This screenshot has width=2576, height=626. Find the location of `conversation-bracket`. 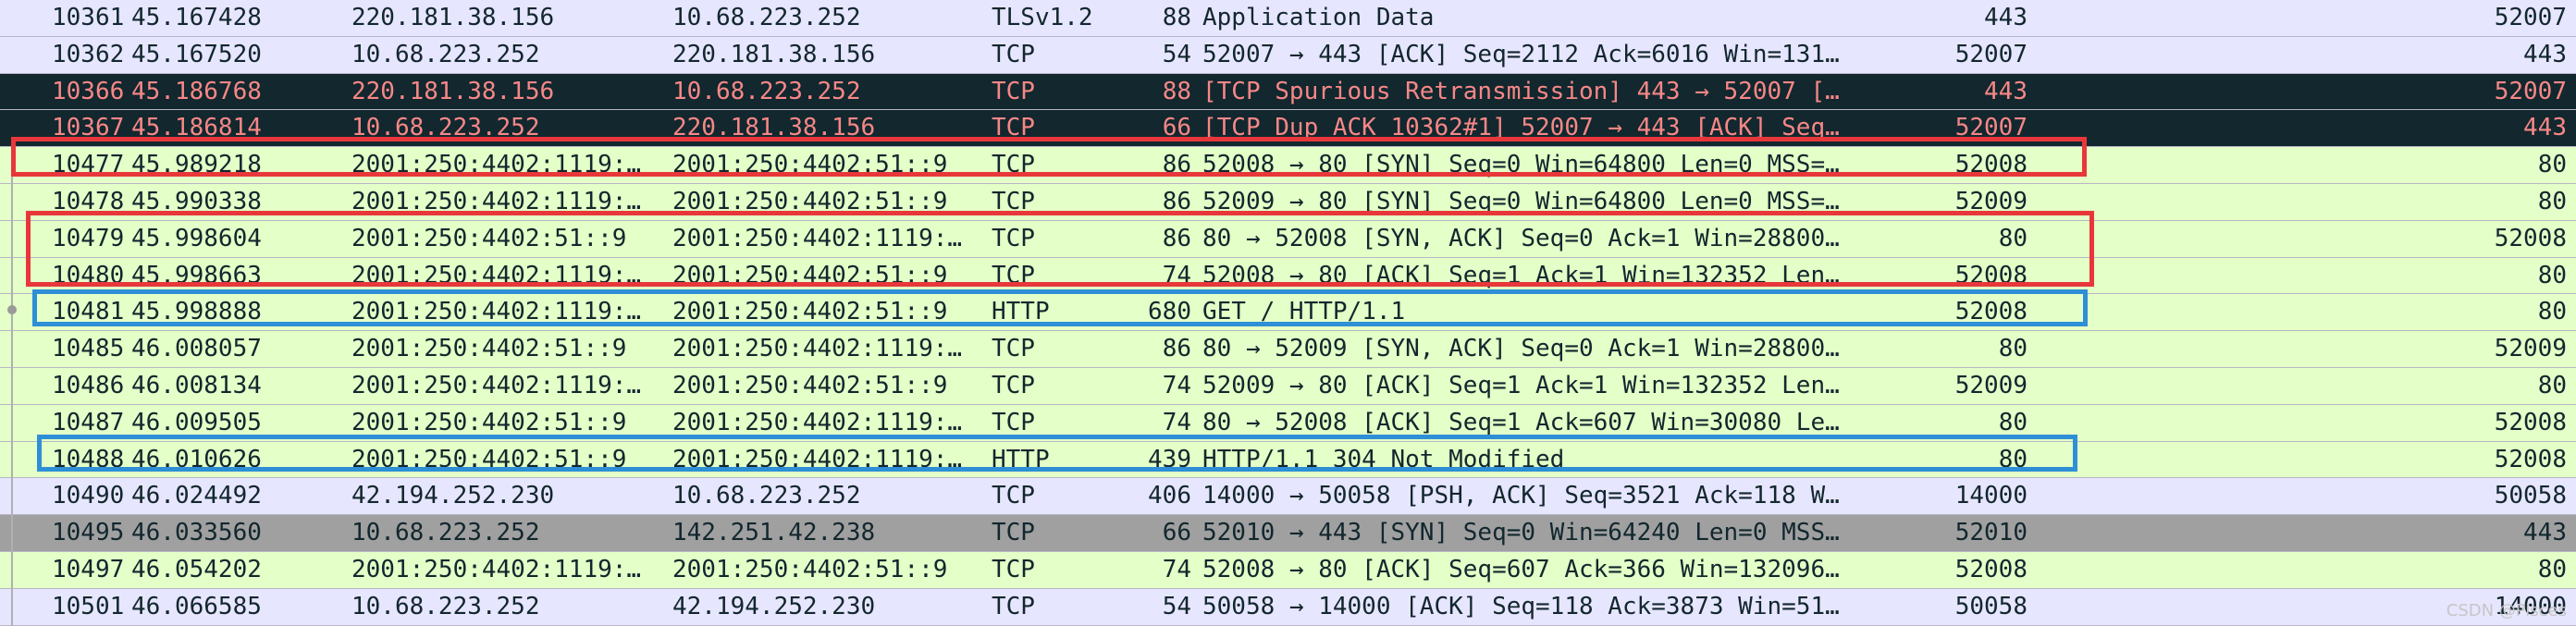

conversation-bracket is located at coordinates (12, 395).